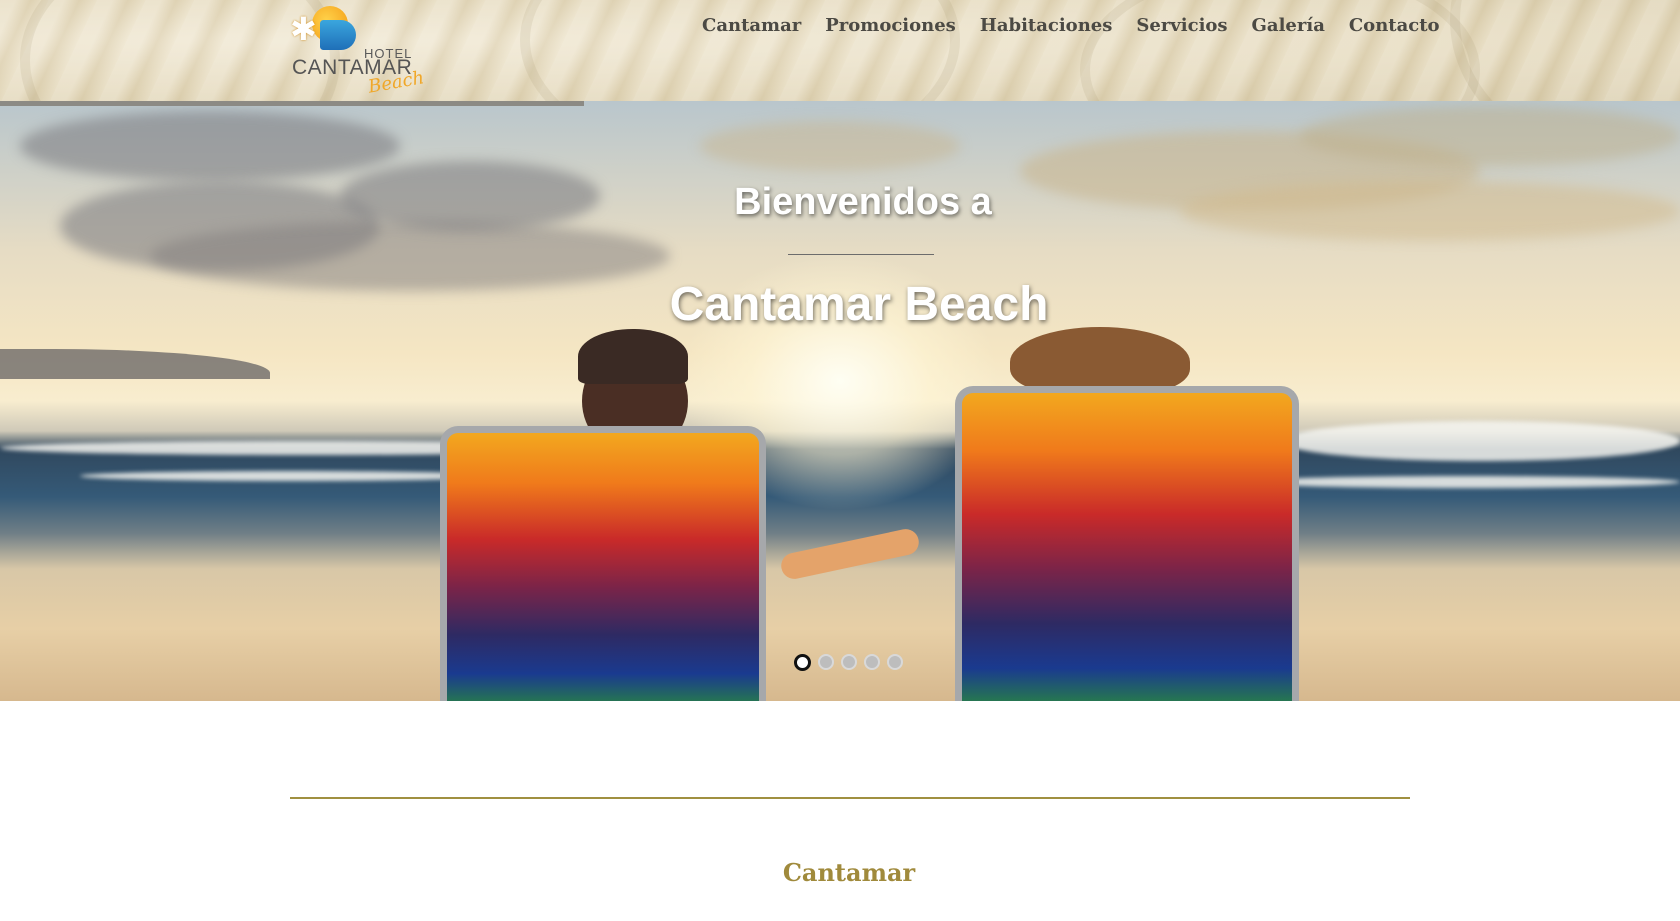  What do you see at coordinates (135, 364) in the screenshot?
I see `distant-land` at bounding box center [135, 364].